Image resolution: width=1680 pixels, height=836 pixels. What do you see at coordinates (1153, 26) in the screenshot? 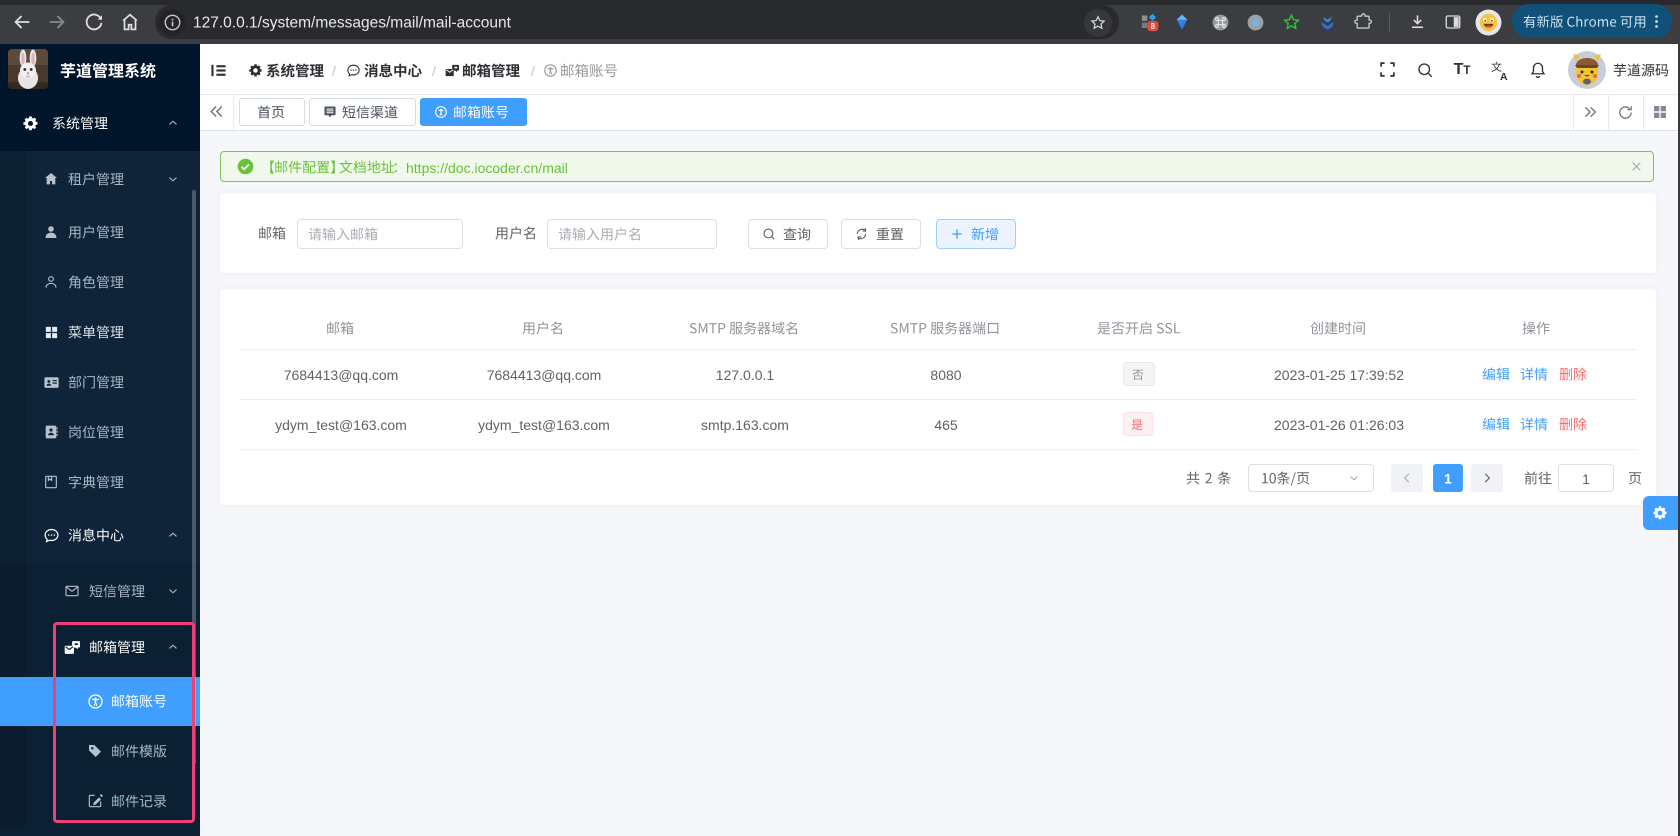
I see `svg-text: 8` at bounding box center [1153, 26].